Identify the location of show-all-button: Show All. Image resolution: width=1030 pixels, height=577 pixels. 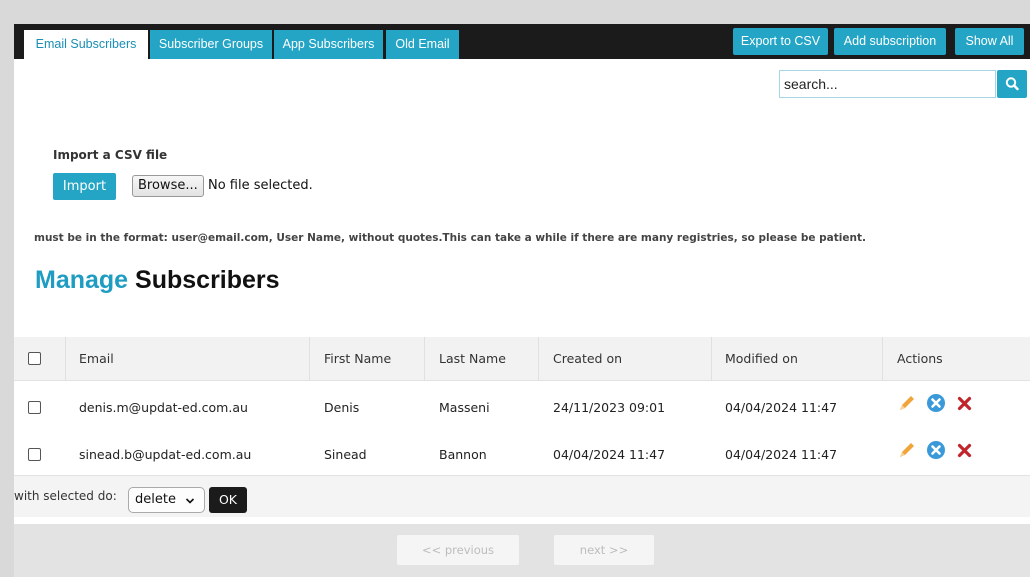
(989, 41).